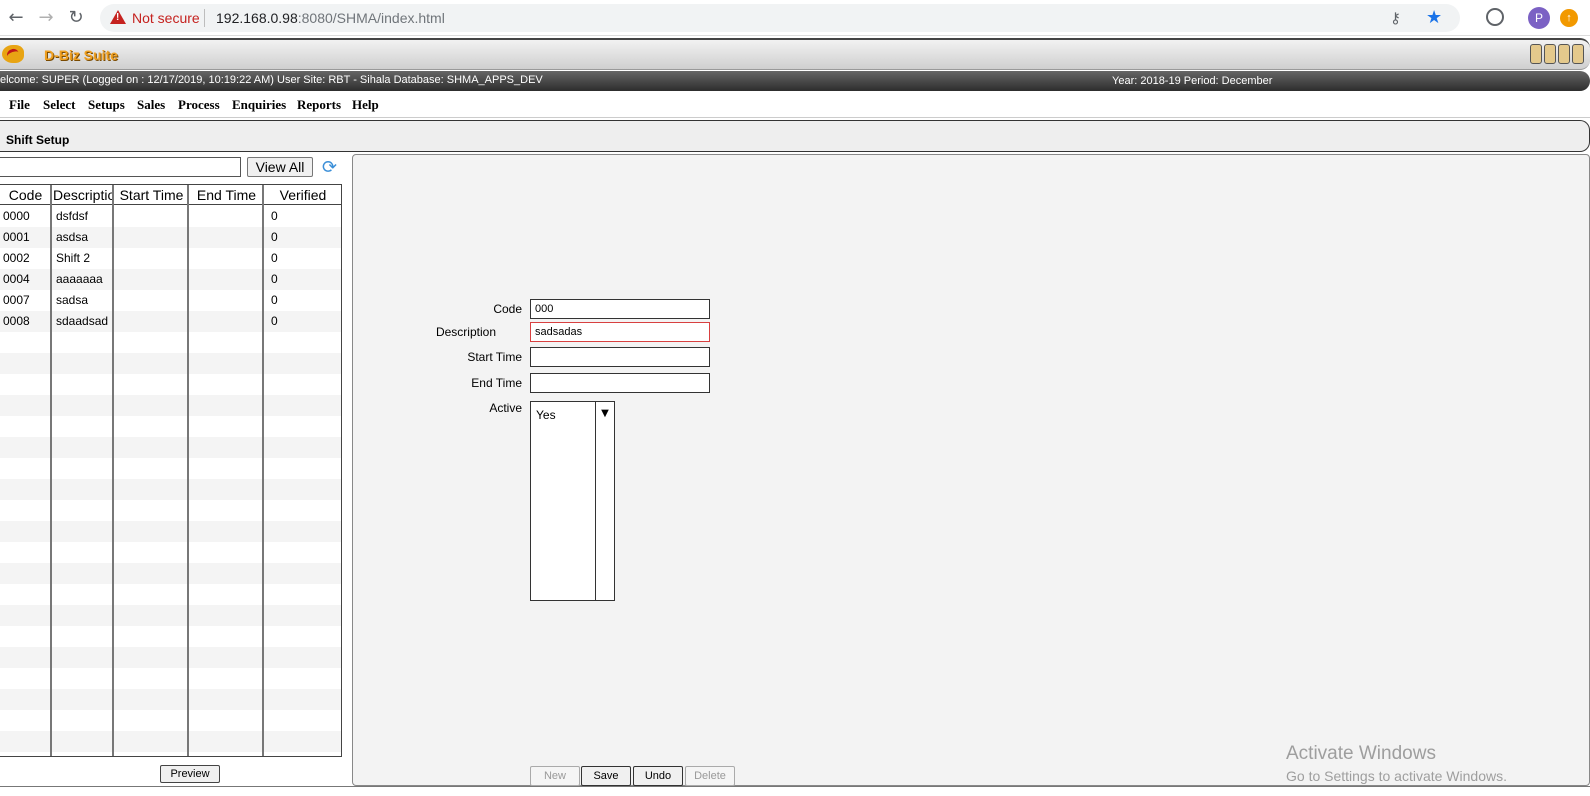 The height and width of the screenshot is (796, 1590). What do you see at coordinates (46, 18) in the screenshot?
I see `forward-arrow-icon: →` at bounding box center [46, 18].